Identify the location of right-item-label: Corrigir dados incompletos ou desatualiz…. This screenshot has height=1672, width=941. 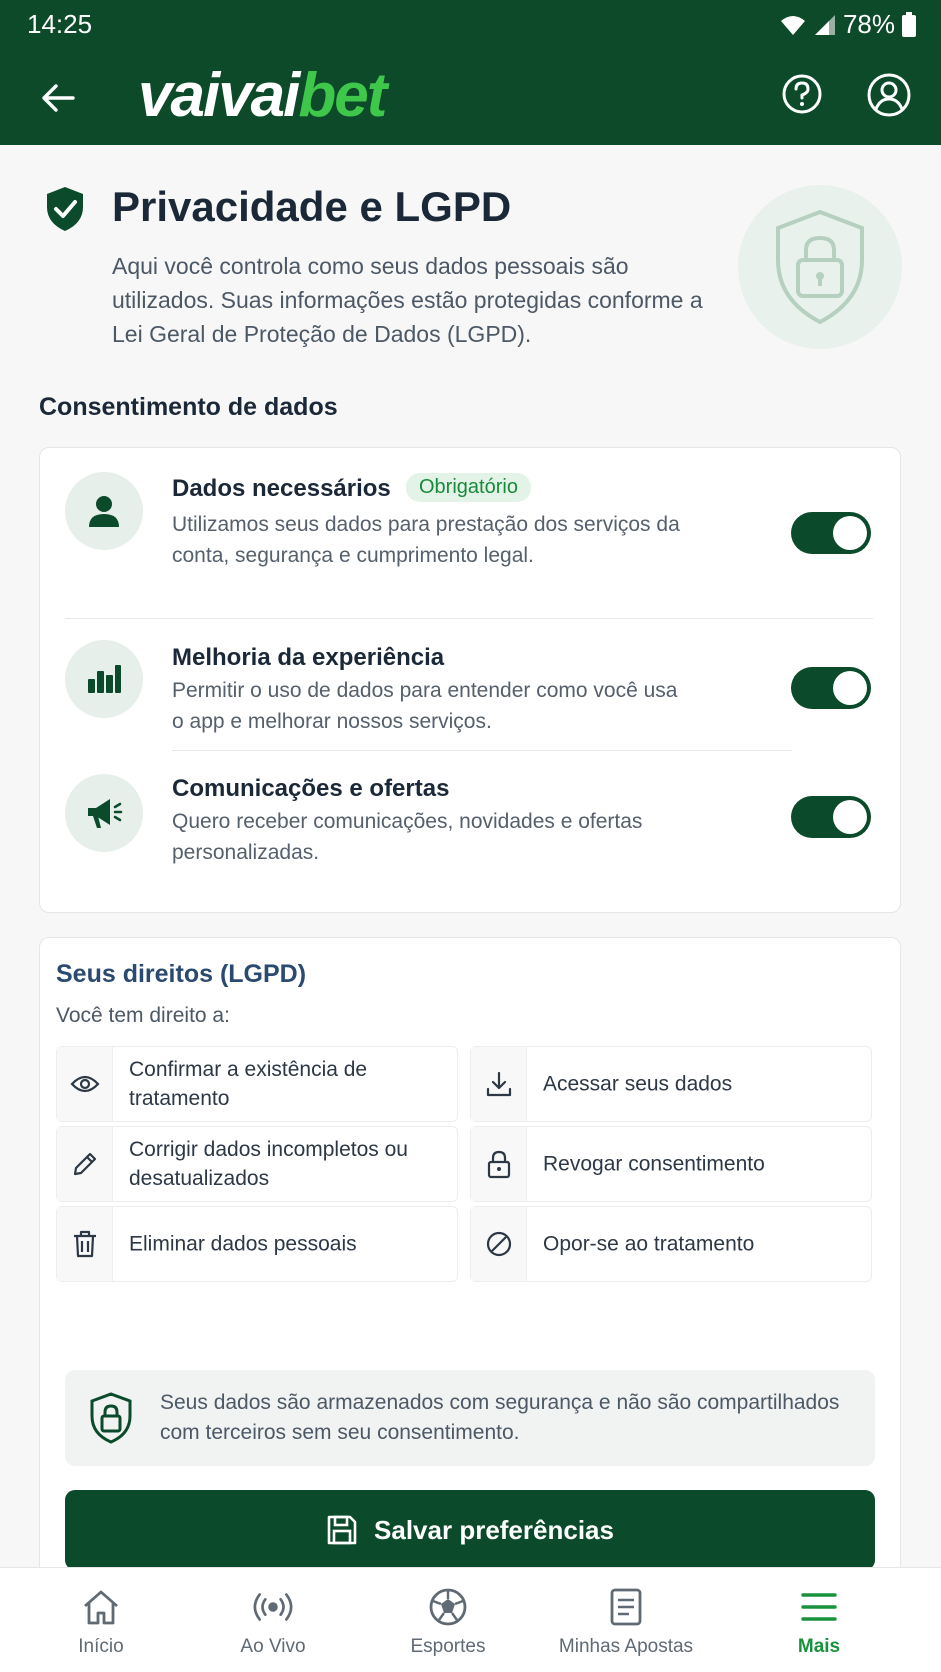
(268, 1164).